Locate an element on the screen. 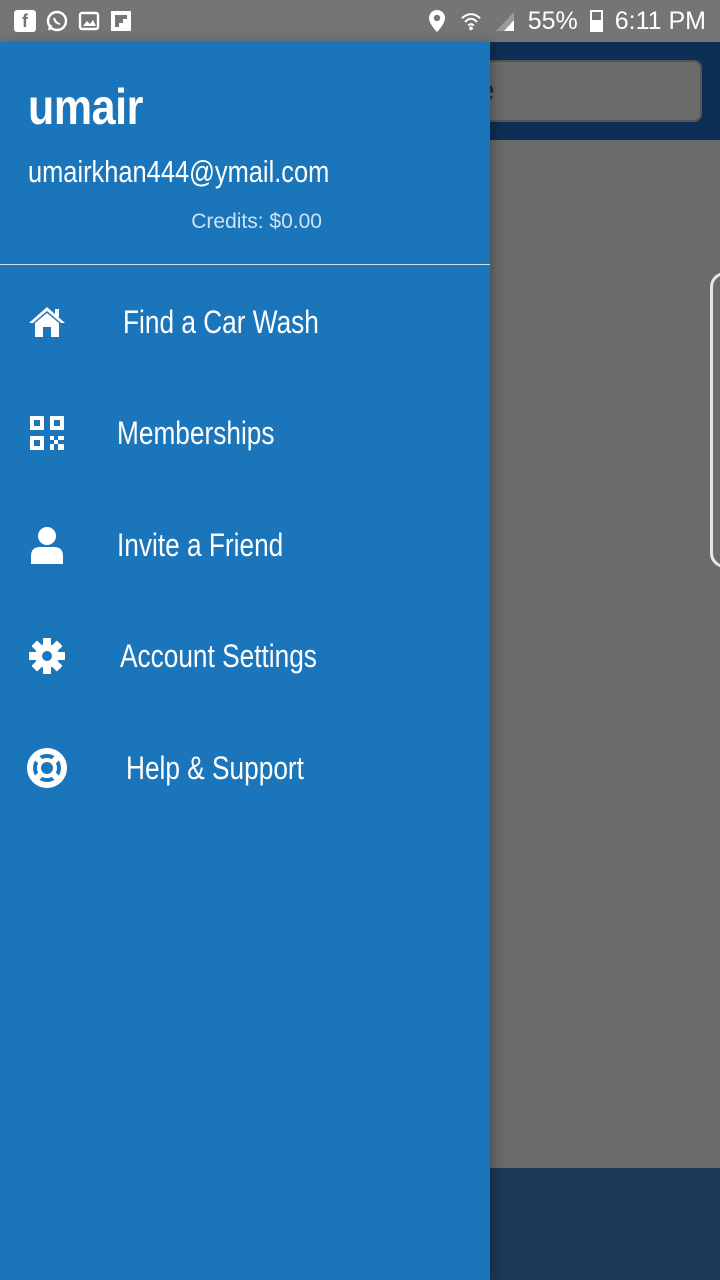  qr-code-icon is located at coordinates (47, 433).